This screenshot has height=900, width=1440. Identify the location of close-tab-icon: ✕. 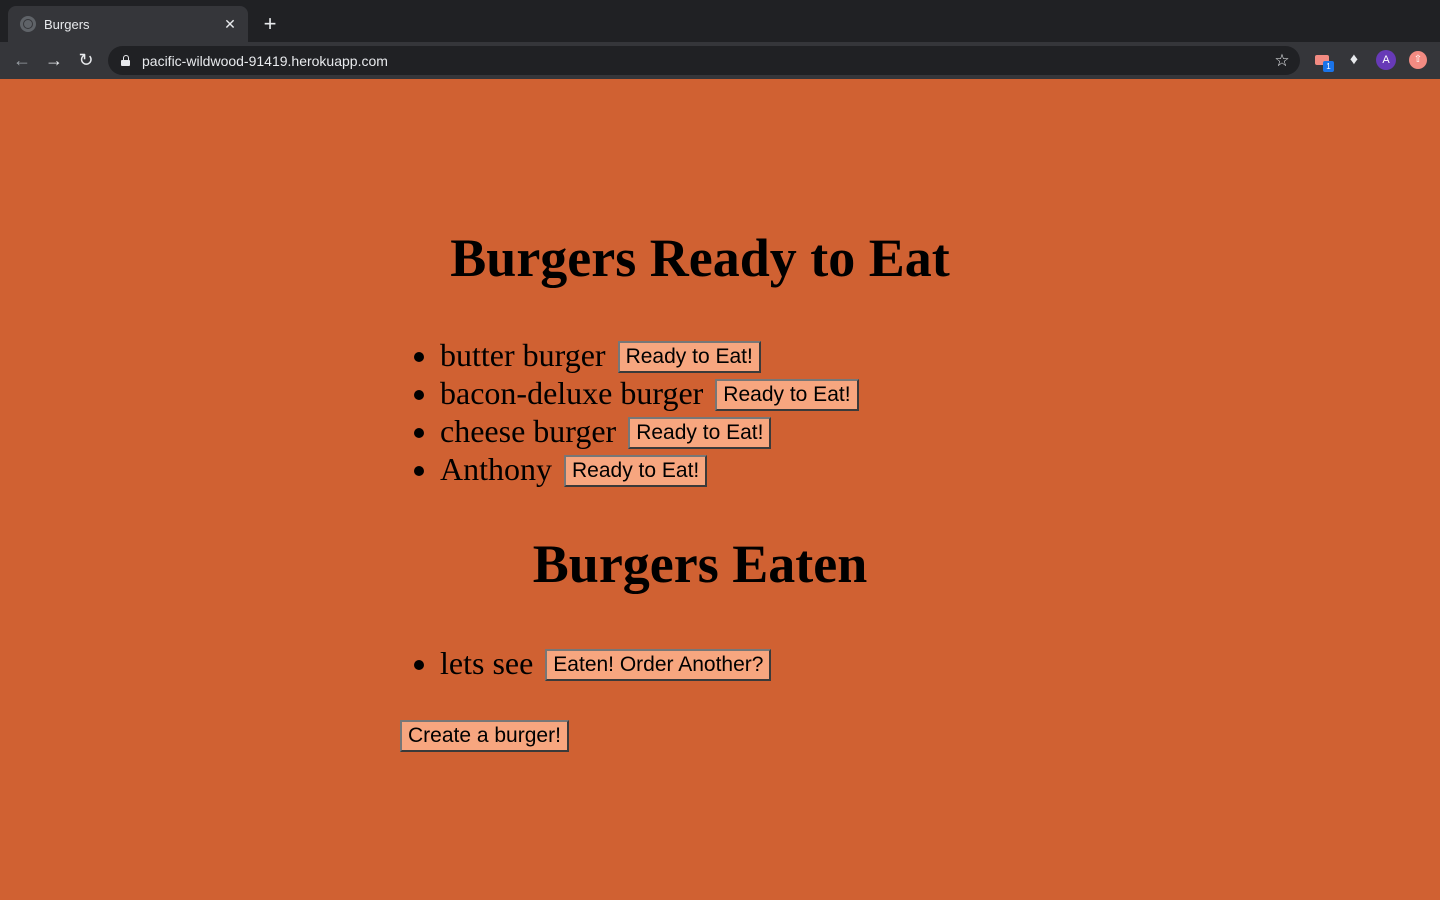
(230, 24).